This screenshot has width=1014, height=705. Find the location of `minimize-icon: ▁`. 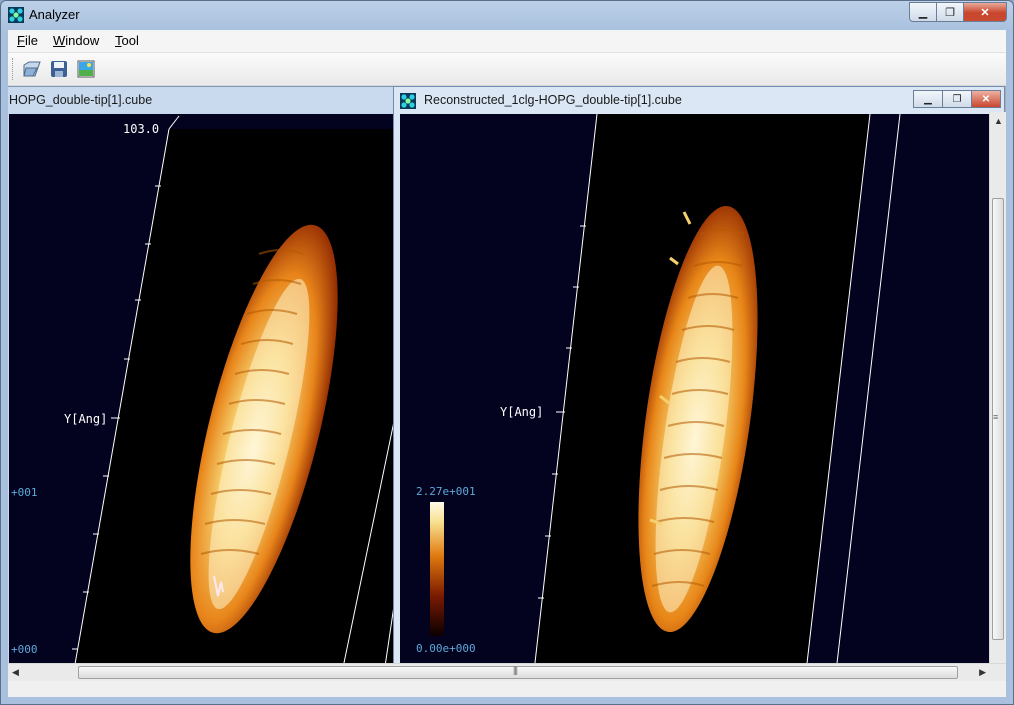

minimize-icon: ▁ is located at coordinates (923, 12).